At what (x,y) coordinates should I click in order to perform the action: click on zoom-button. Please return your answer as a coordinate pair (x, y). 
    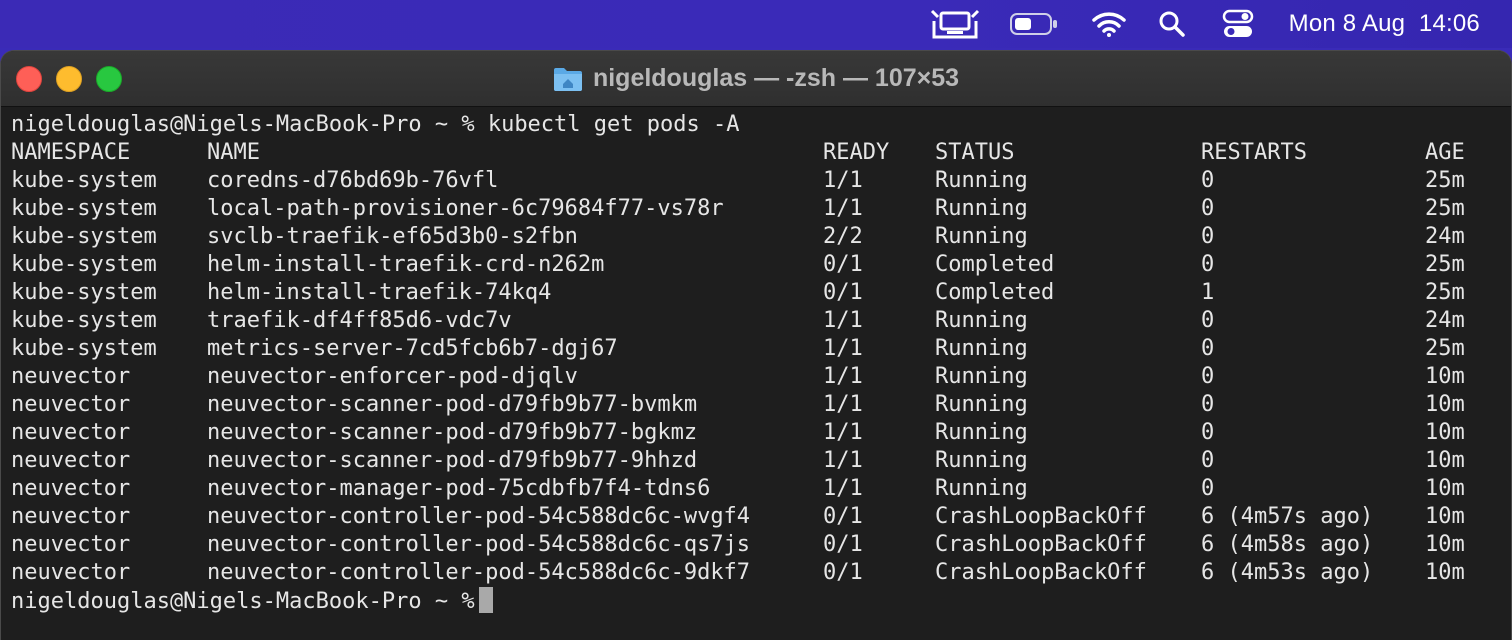
    Looking at the image, I should click on (109, 79).